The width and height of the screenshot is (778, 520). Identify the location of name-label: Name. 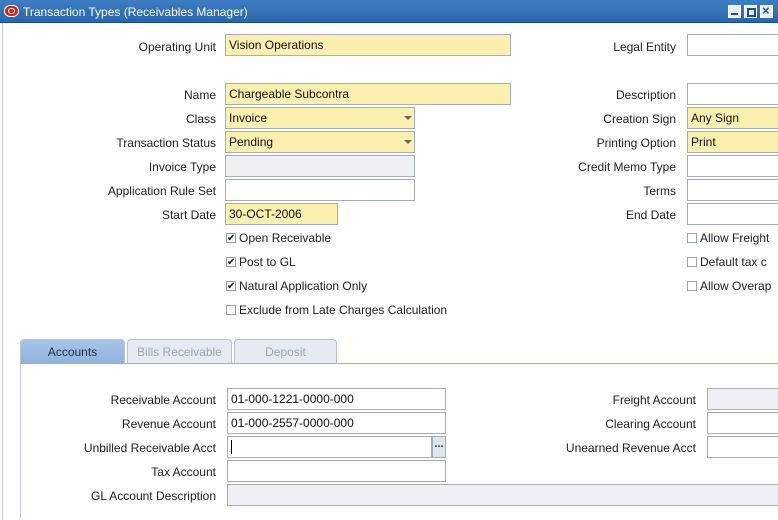
(199, 95).